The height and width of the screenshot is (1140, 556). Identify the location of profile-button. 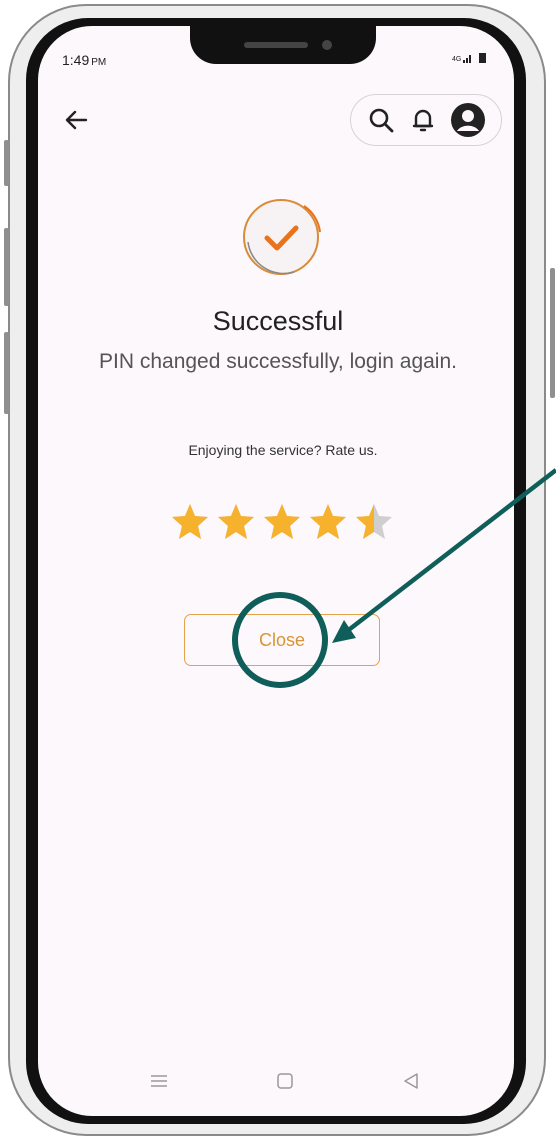
(468, 120).